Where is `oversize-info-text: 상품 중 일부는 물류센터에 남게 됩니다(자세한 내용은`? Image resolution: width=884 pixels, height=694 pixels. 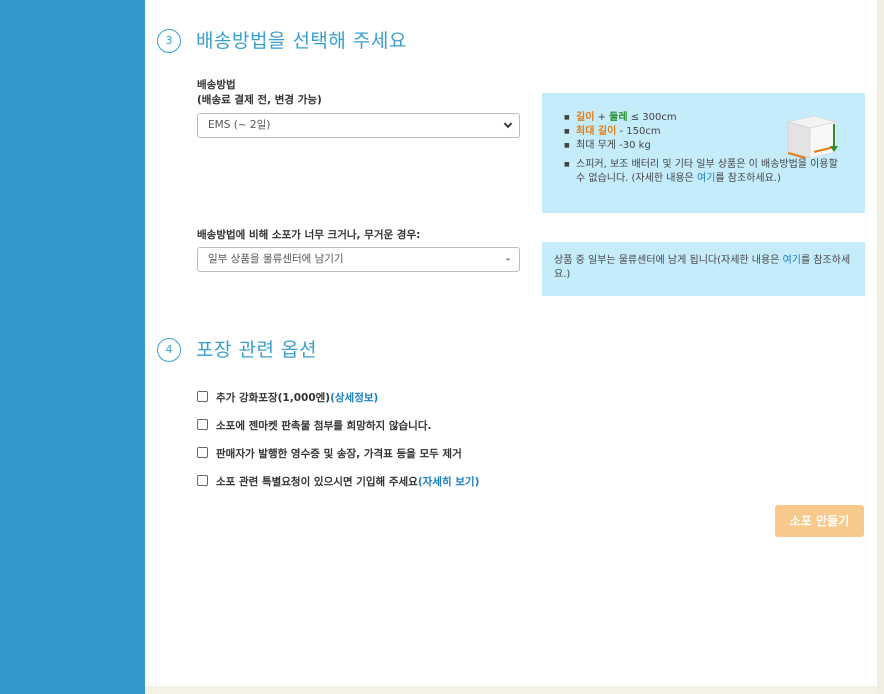
oversize-info-text: 상품 중 일부는 물류센터에 남게 됩니다(자세한 내용은 is located at coordinates (668, 260).